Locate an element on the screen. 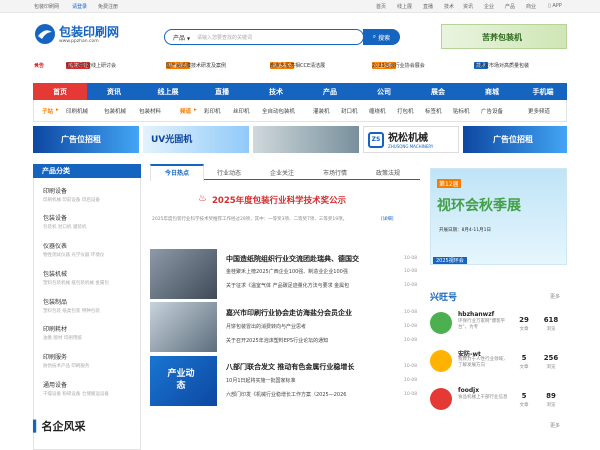 The image size is (600, 450). login-link: 请登录 is located at coordinates (79, 6).